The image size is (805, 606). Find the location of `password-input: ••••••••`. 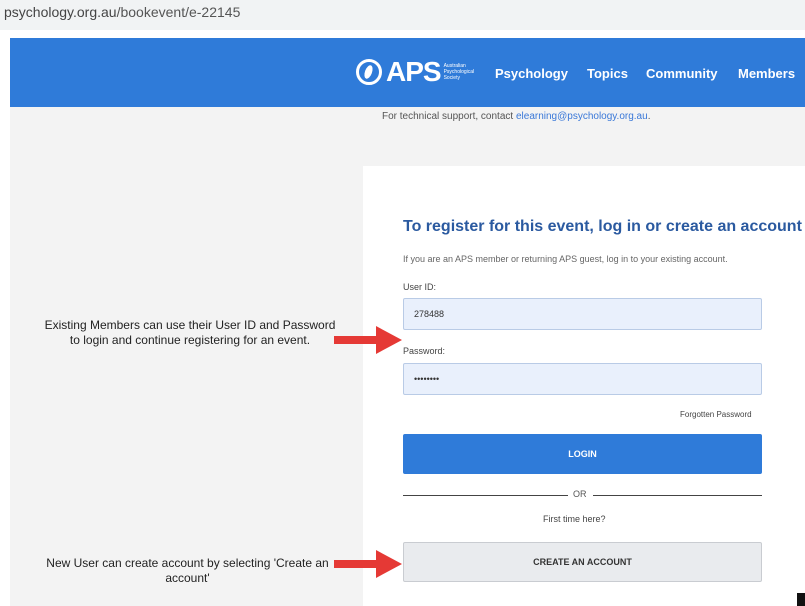

password-input: •••••••• is located at coordinates (582, 379).